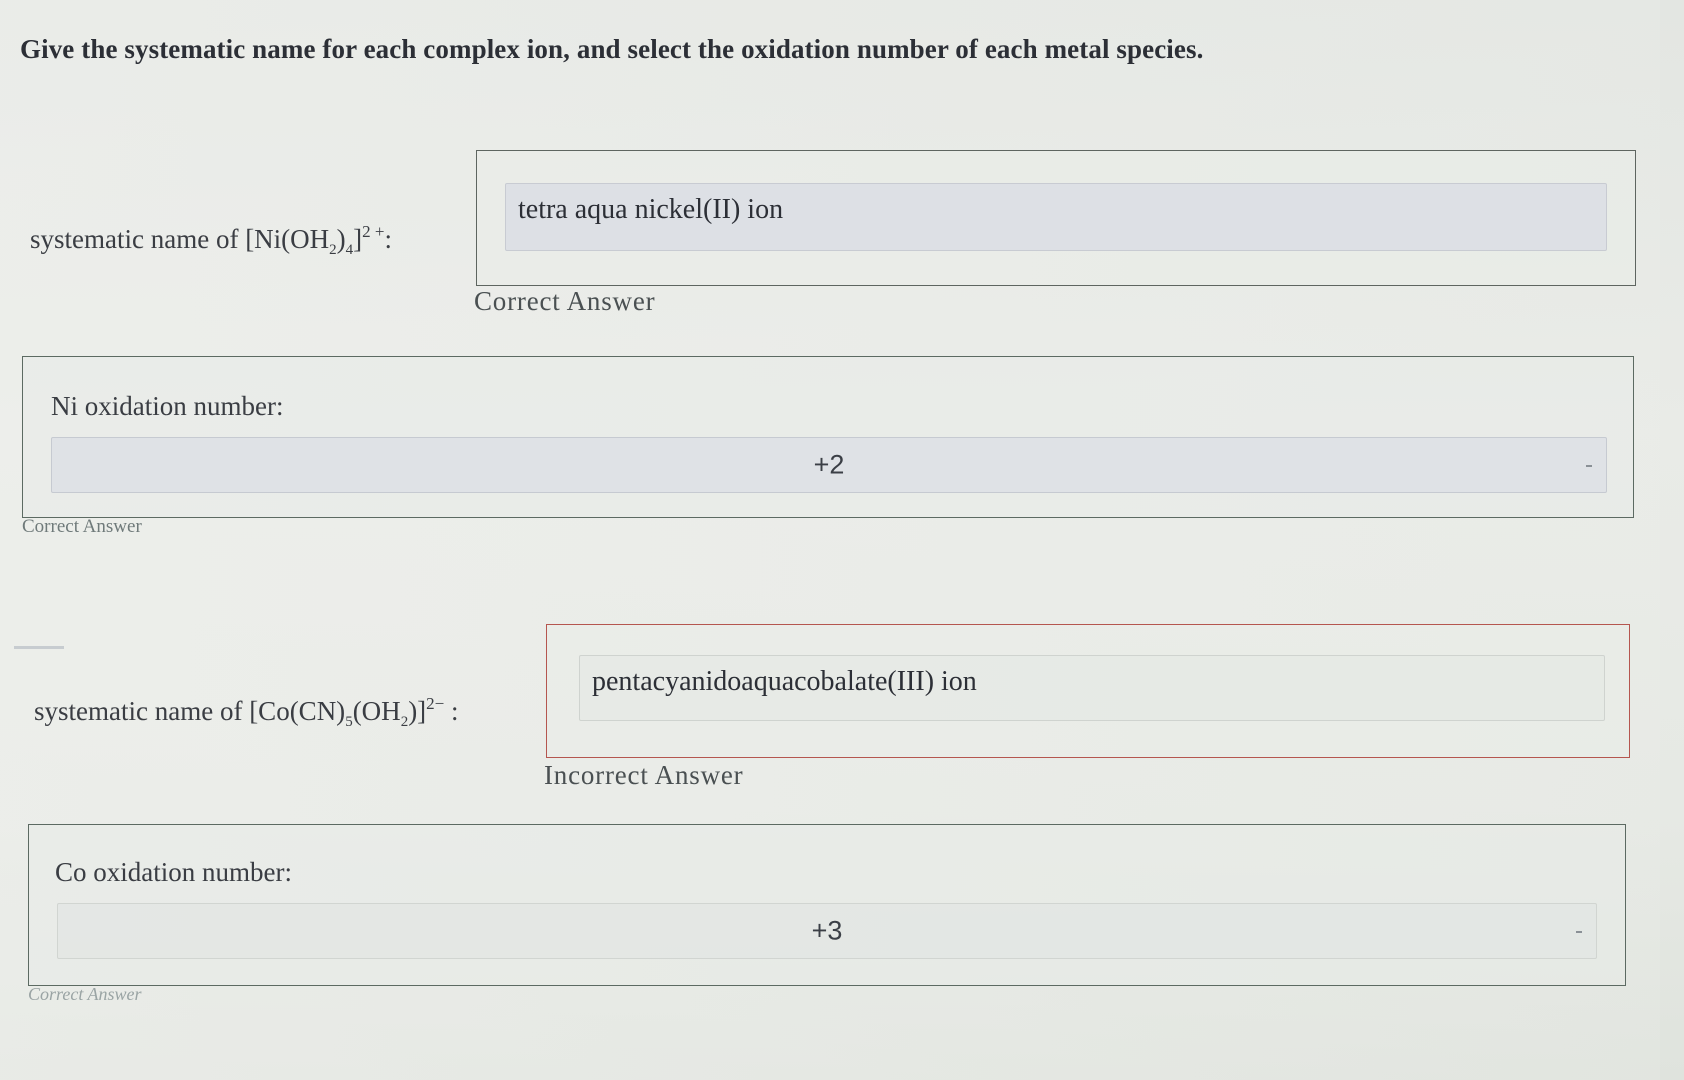 The height and width of the screenshot is (1080, 1684). I want to click on q1-formula-charge: 2 +, so click(373, 231).